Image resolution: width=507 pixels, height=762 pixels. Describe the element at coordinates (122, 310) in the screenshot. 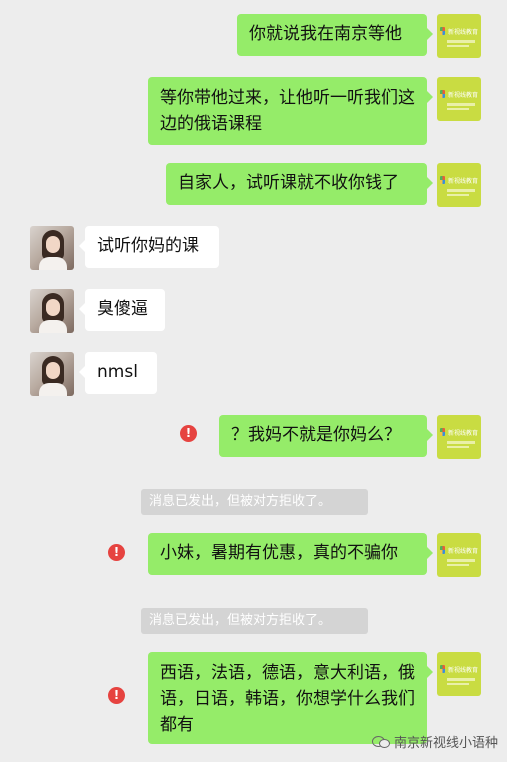

I see `message-bubble-received: 臭傻逼` at that location.